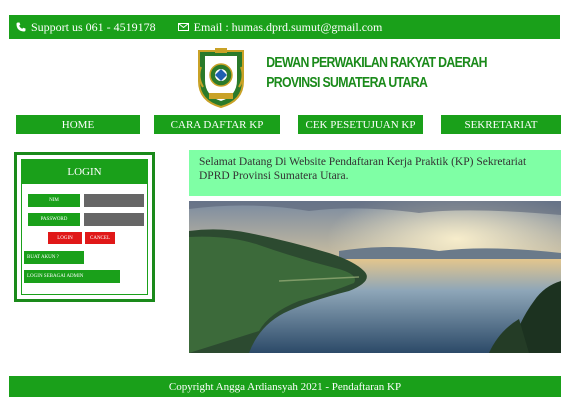 This screenshot has width=561, height=397. What do you see at coordinates (183, 27) in the screenshot?
I see `envelope-icon` at bounding box center [183, 27].